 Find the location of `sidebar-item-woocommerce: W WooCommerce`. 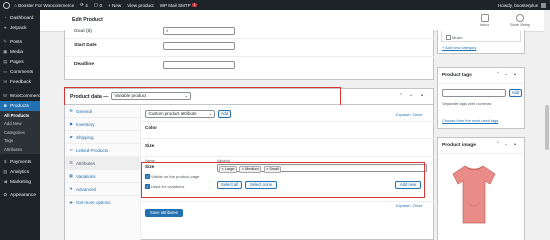

sidebar-item-woocommerce: W WooCommerce is located at coordinates (21, 96).